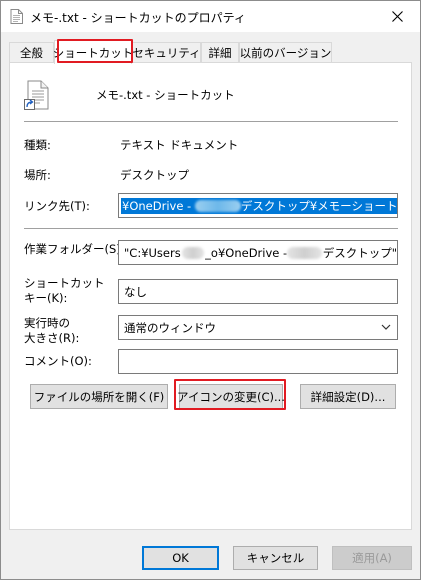  Describe the element at coordinates (359, 252) in the screenshot. I see `start-in-text-end: デスクトップ"` at that location.